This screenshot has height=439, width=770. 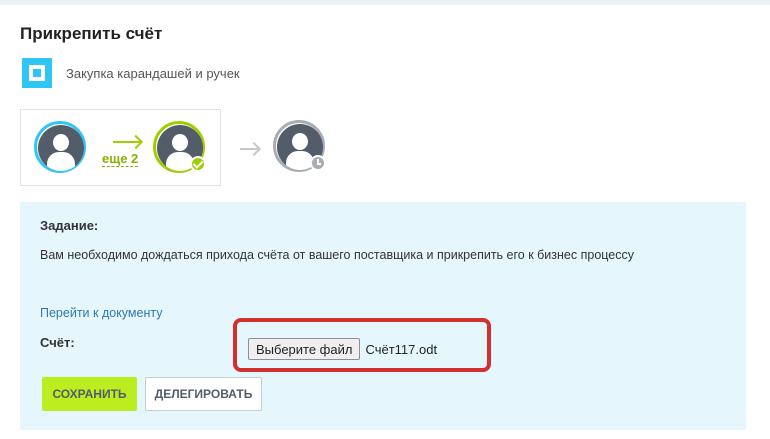 What do you see at coordinates (120, 159) in the screenshot?
I see `more-participants-link: еще 2` at bounding box center [120, 159].